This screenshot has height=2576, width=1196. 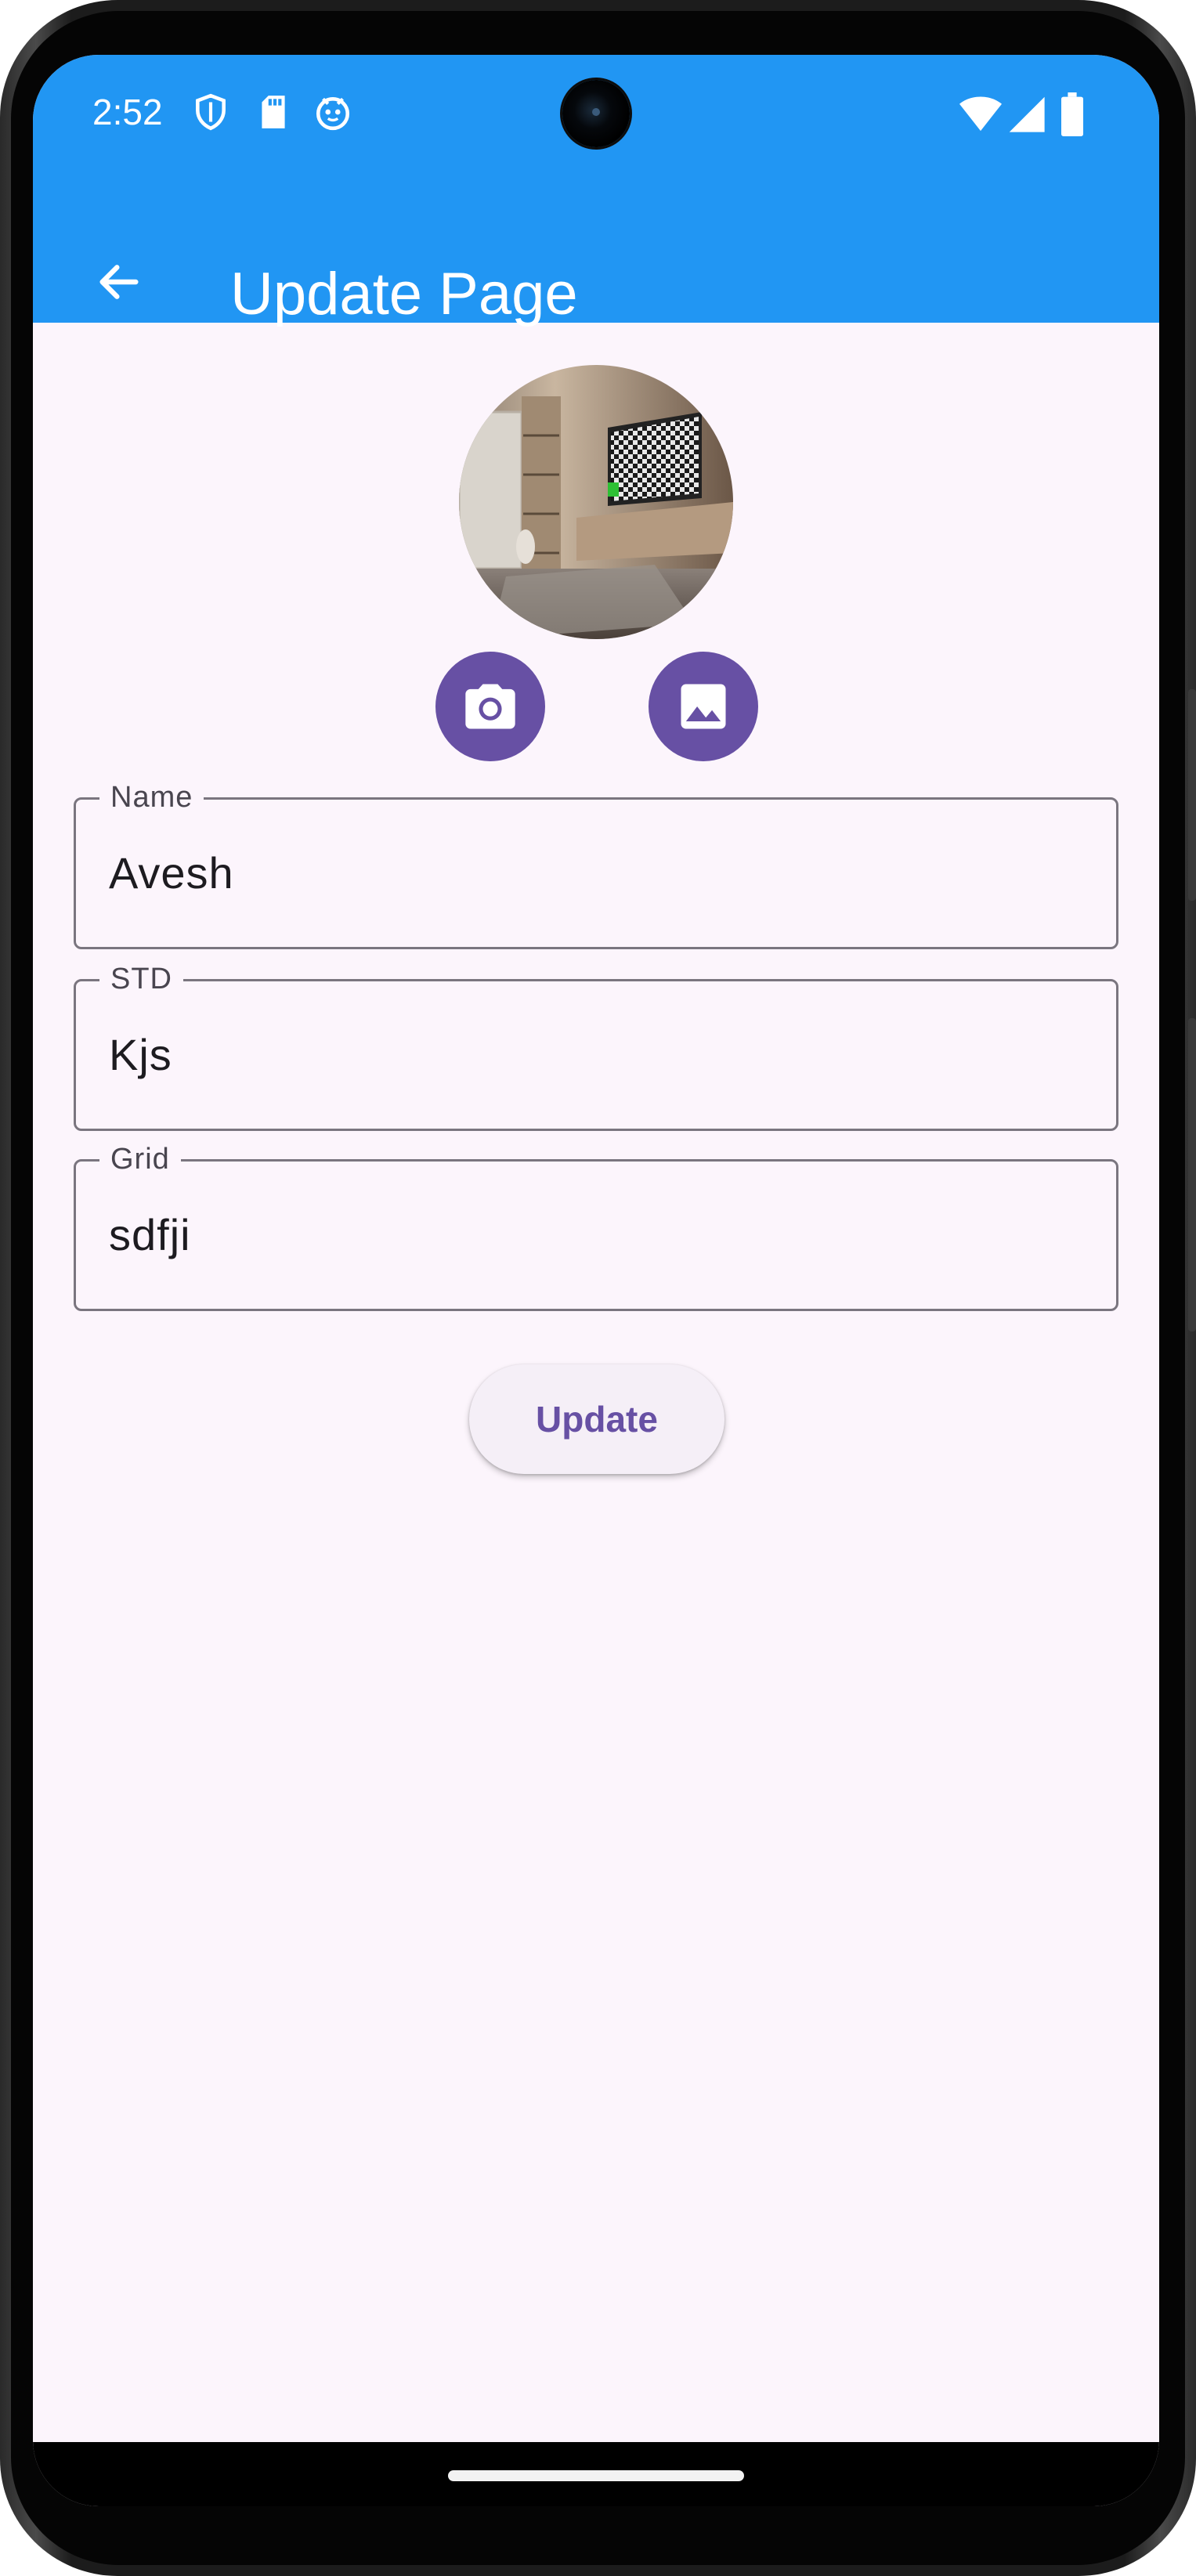 I want to click on std-field-value: Kjs, so click(x=140, y=1054).